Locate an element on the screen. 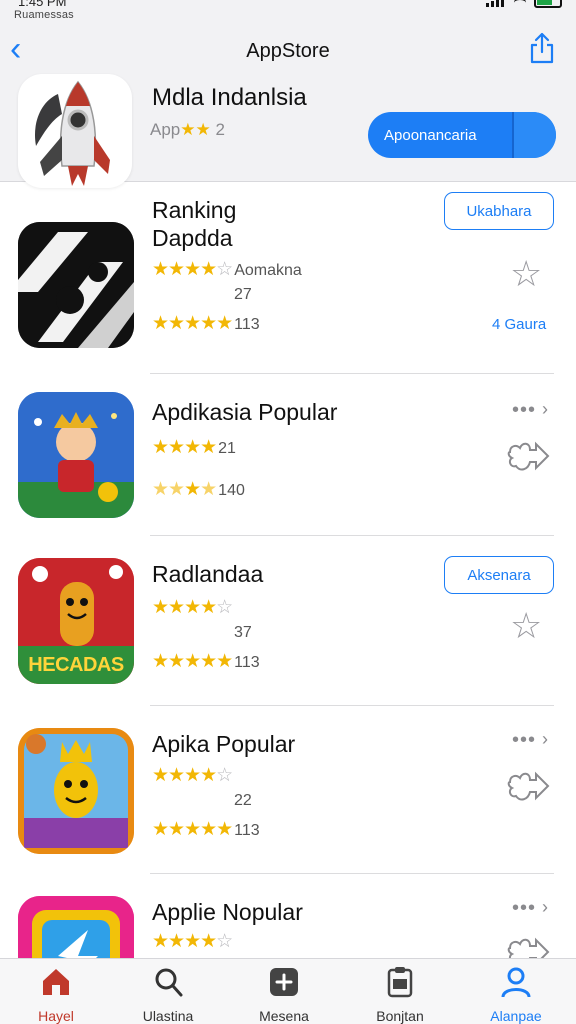 The height and width of the screenshot is (1024, 576). app-link: 4 Gaura is located at coordinates (519, 324).